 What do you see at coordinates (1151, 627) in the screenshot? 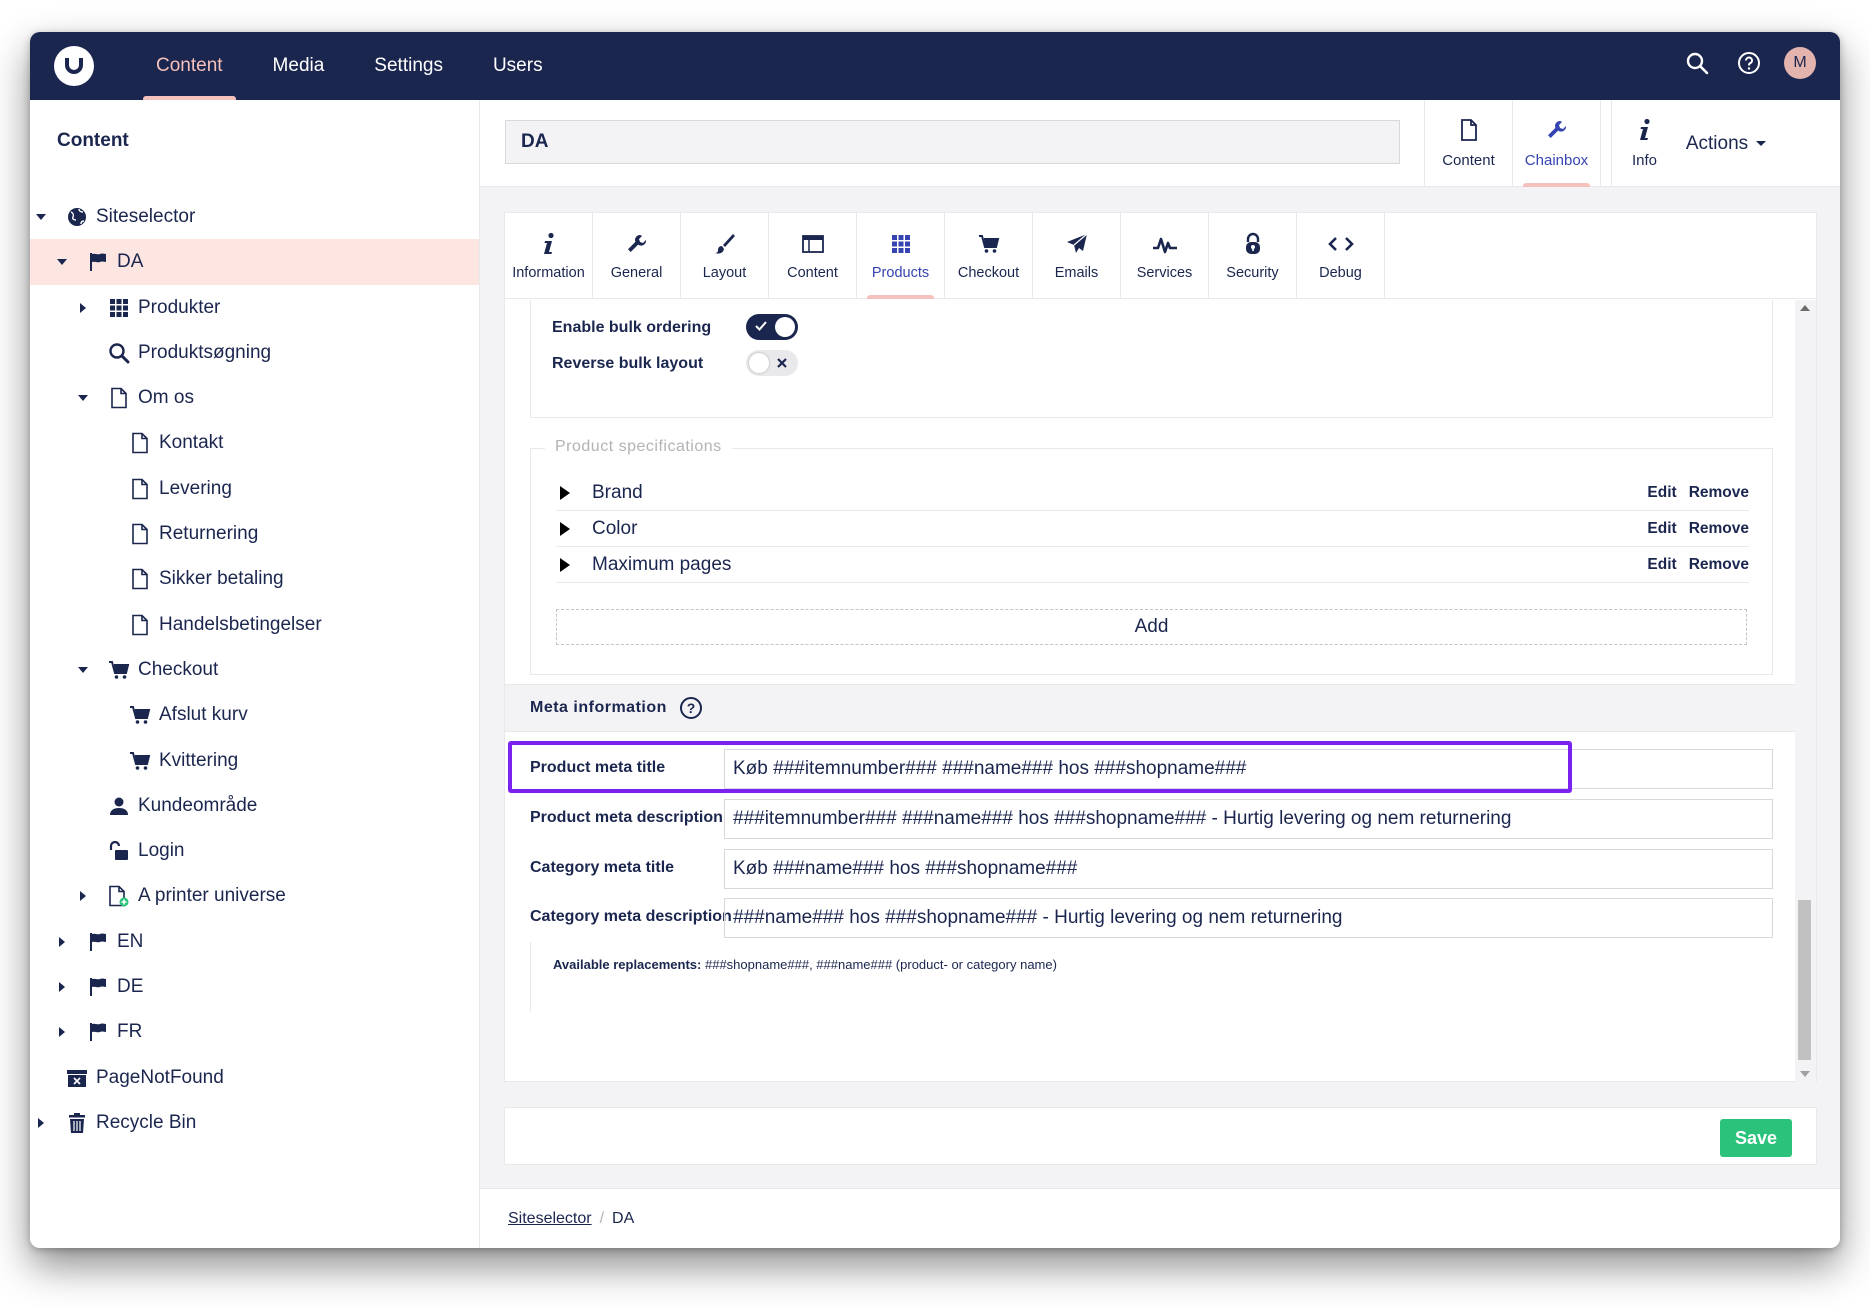
I see `add-spec-button: Add` at bounding box center [1151, 627].